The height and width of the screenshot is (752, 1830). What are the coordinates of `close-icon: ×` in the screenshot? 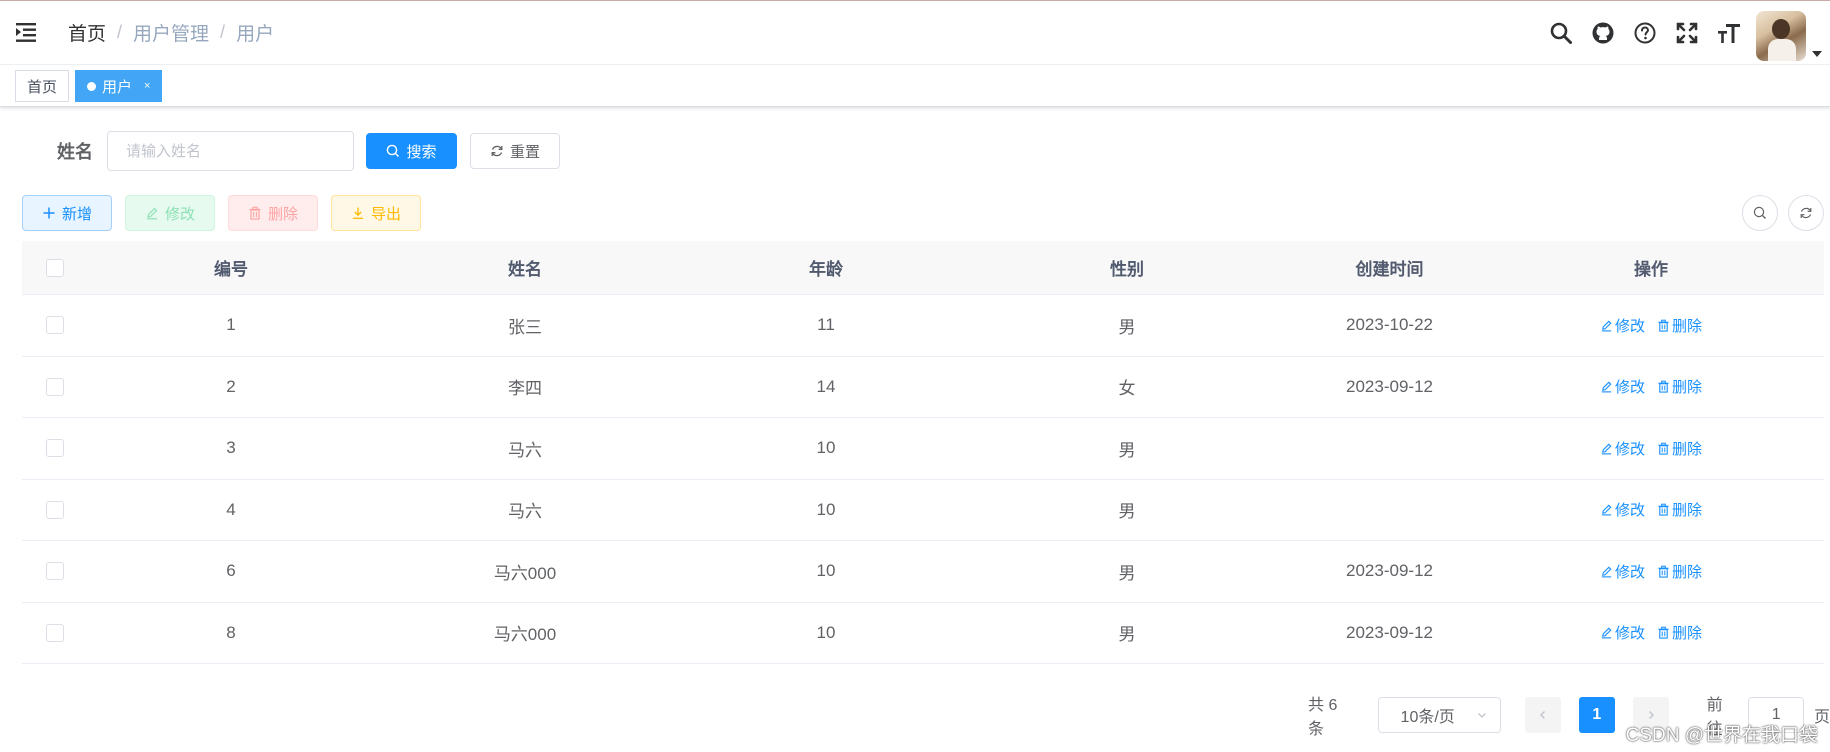 It's located at (147, 86).